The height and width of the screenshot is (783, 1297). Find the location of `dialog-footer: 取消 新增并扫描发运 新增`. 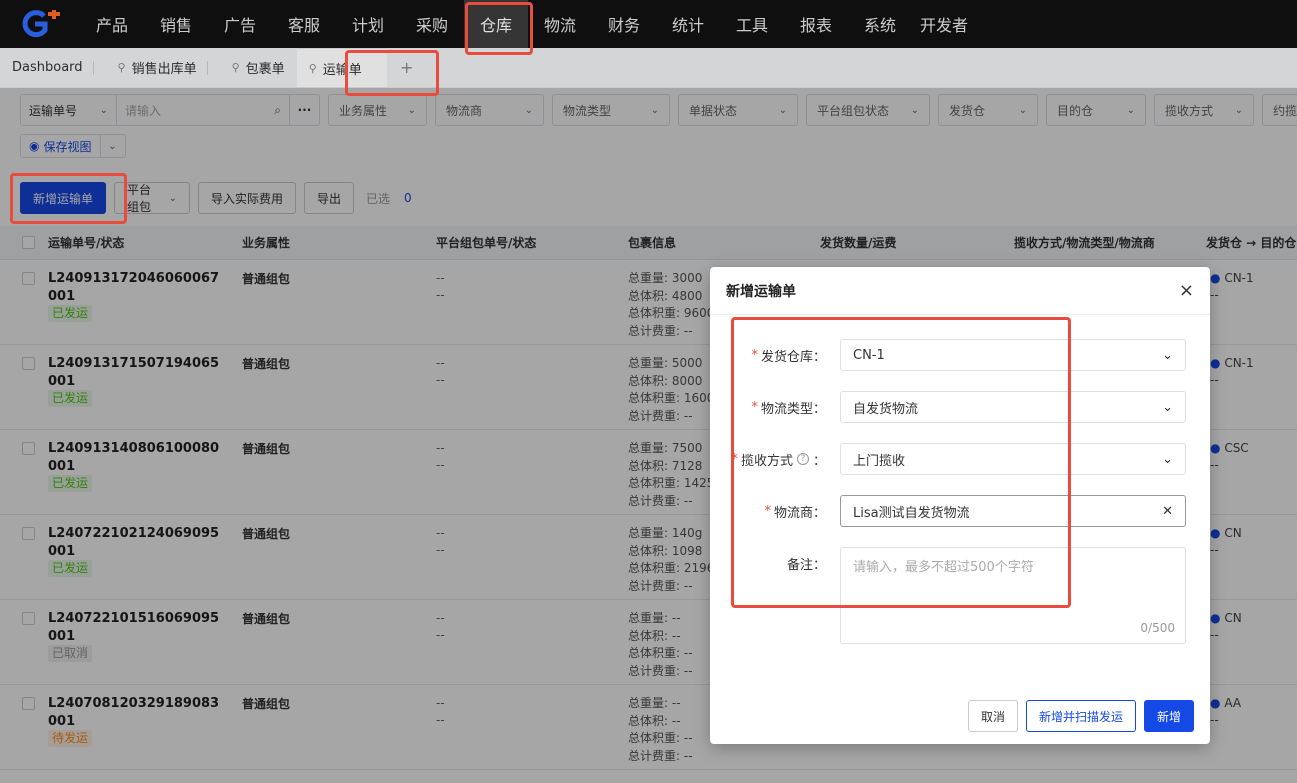

dialog-footer: 取消 新增并扫描发运 新增 is located at coordinates (1081, 716).